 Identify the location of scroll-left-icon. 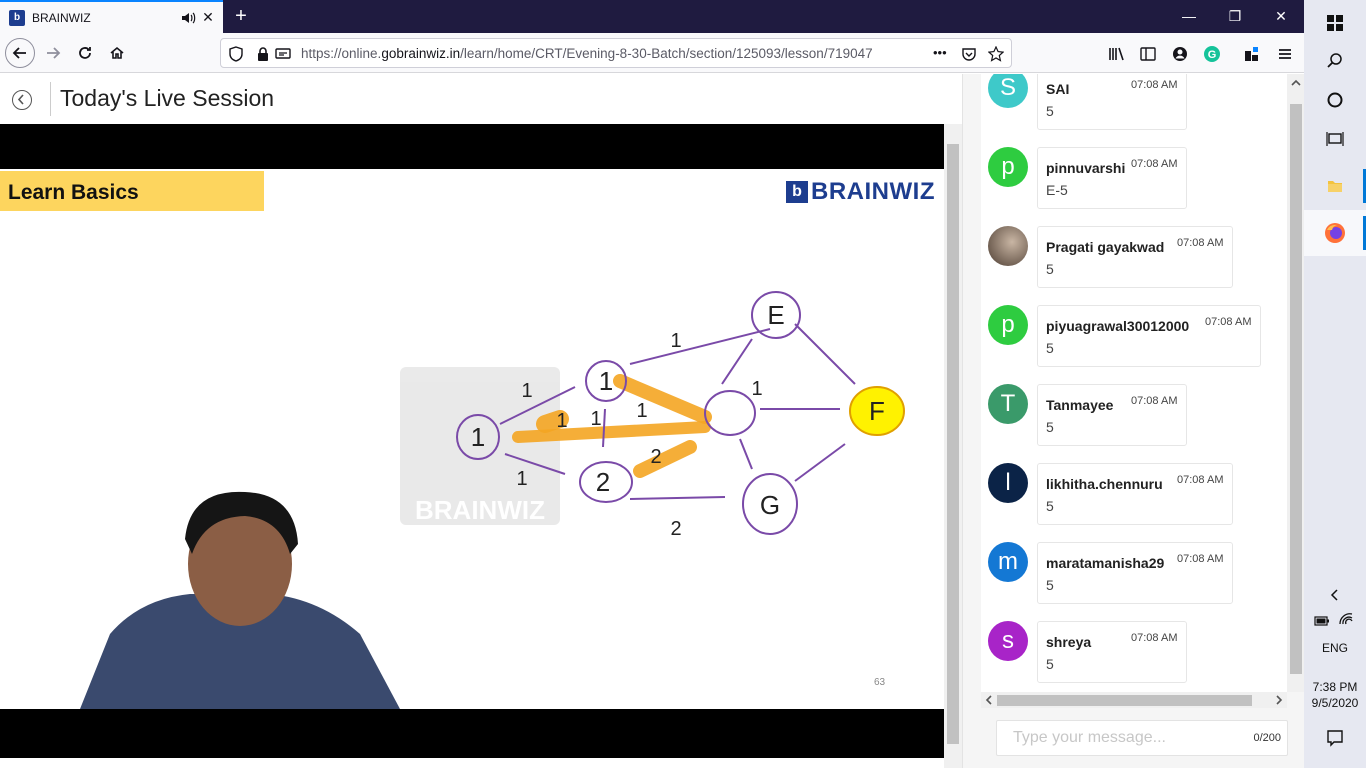
(989, 700).